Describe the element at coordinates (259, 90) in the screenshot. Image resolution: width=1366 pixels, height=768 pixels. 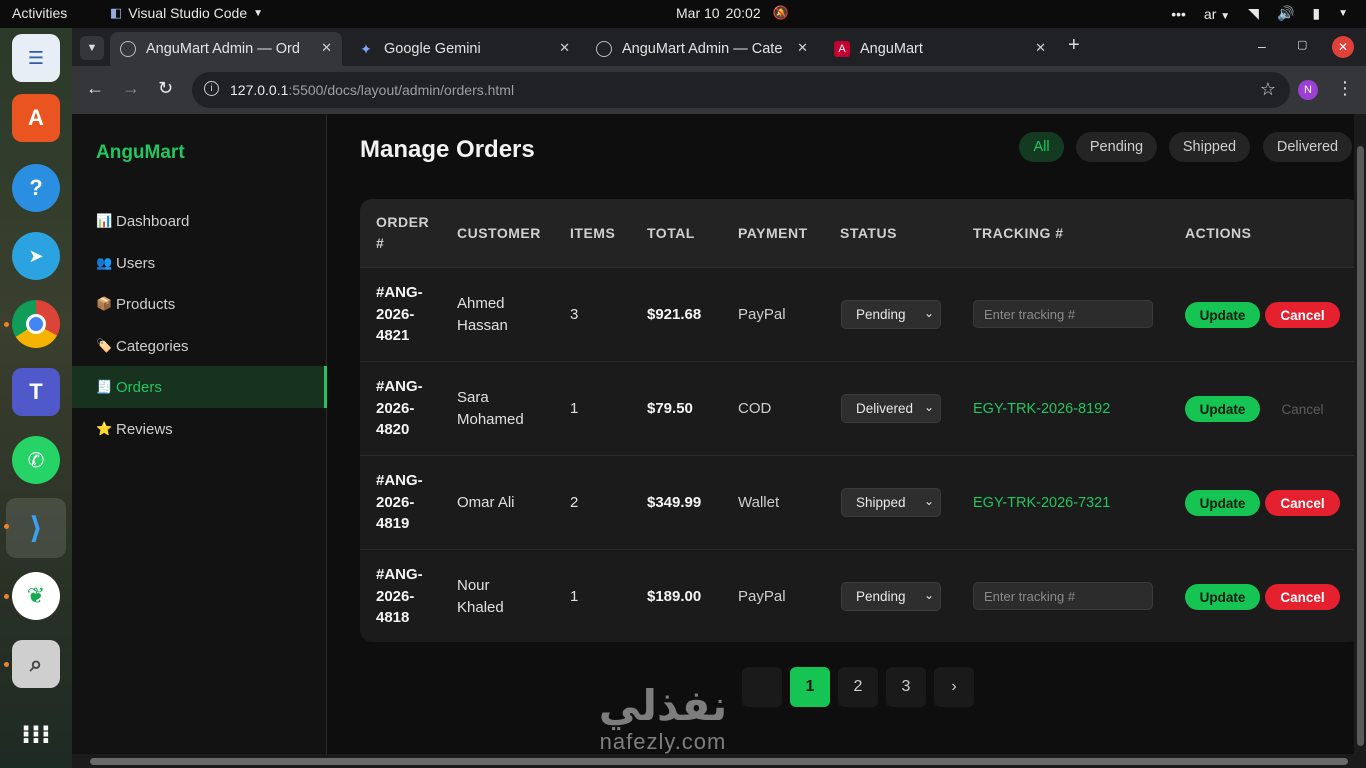
I see `url-host: 127.0.0.1` at that location.